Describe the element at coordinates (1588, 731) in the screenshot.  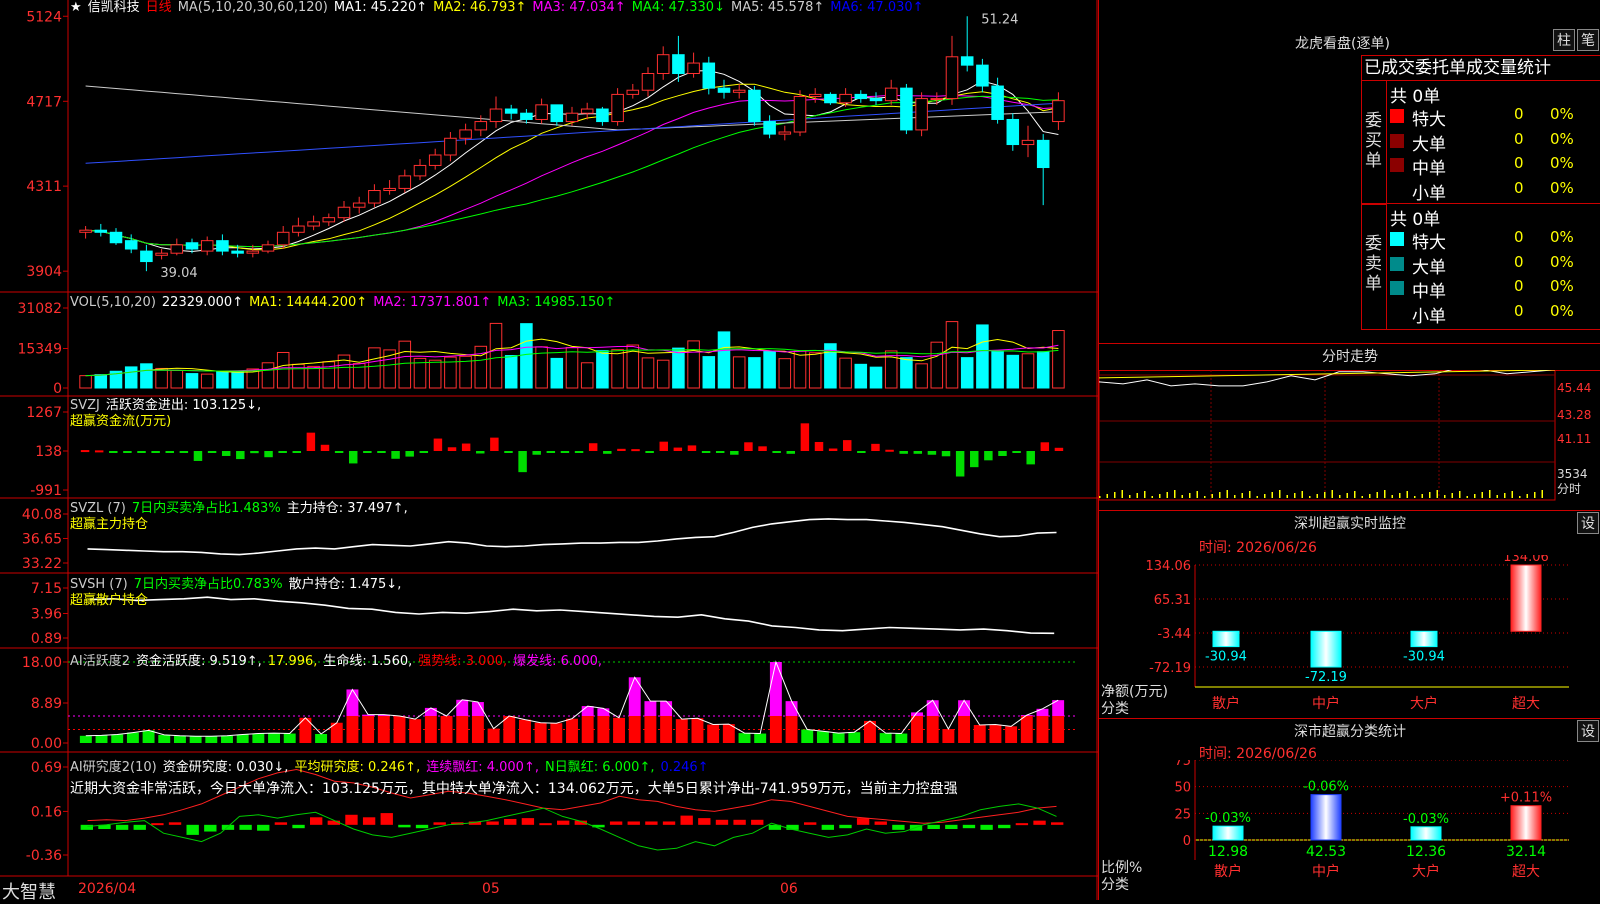
I see `sz2-settings-button: 设` at that location.